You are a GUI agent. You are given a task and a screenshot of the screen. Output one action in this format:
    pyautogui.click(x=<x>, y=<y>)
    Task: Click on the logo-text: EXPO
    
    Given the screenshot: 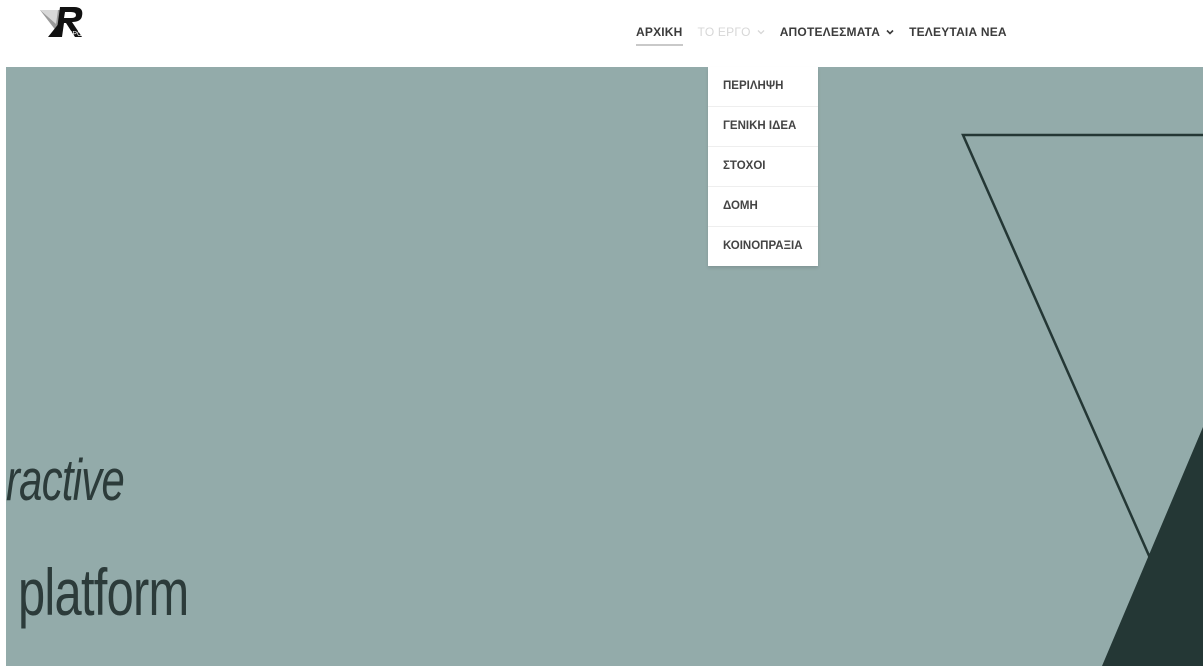 What is the action you would take?
    pyautogui.click(x=73, y=34)
    